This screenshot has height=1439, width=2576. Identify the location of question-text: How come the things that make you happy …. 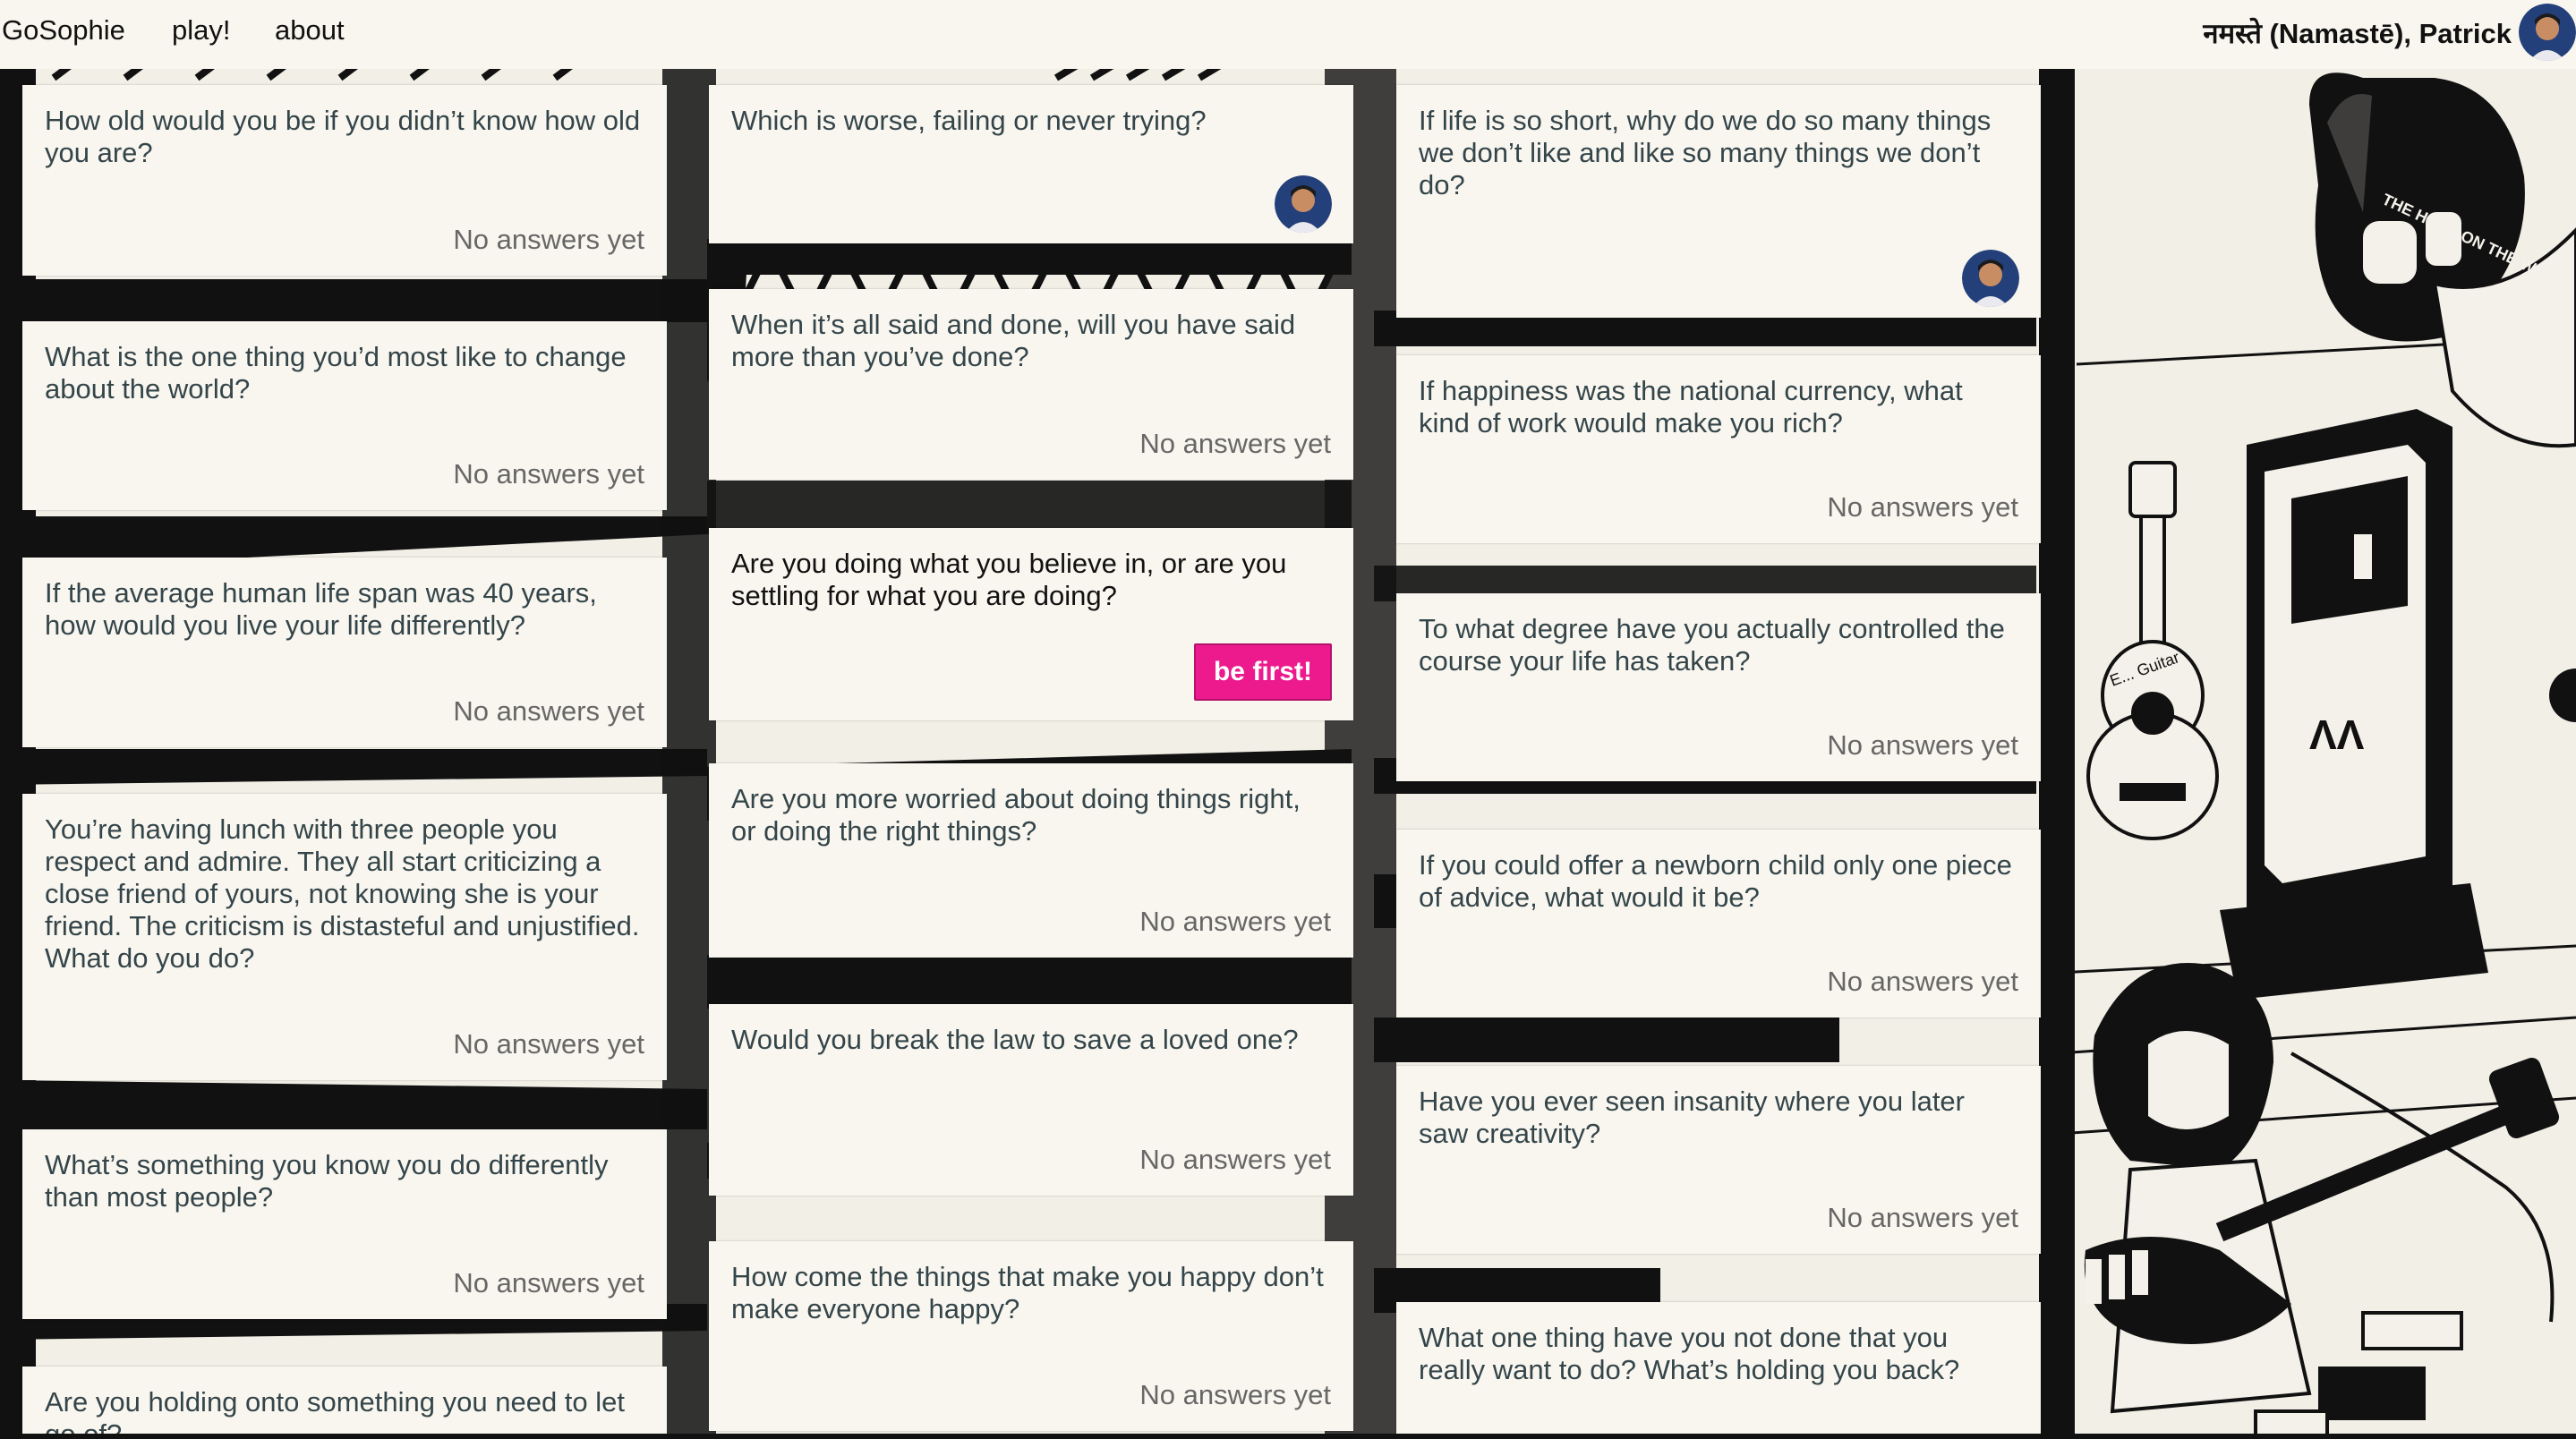
(1027, 1292).